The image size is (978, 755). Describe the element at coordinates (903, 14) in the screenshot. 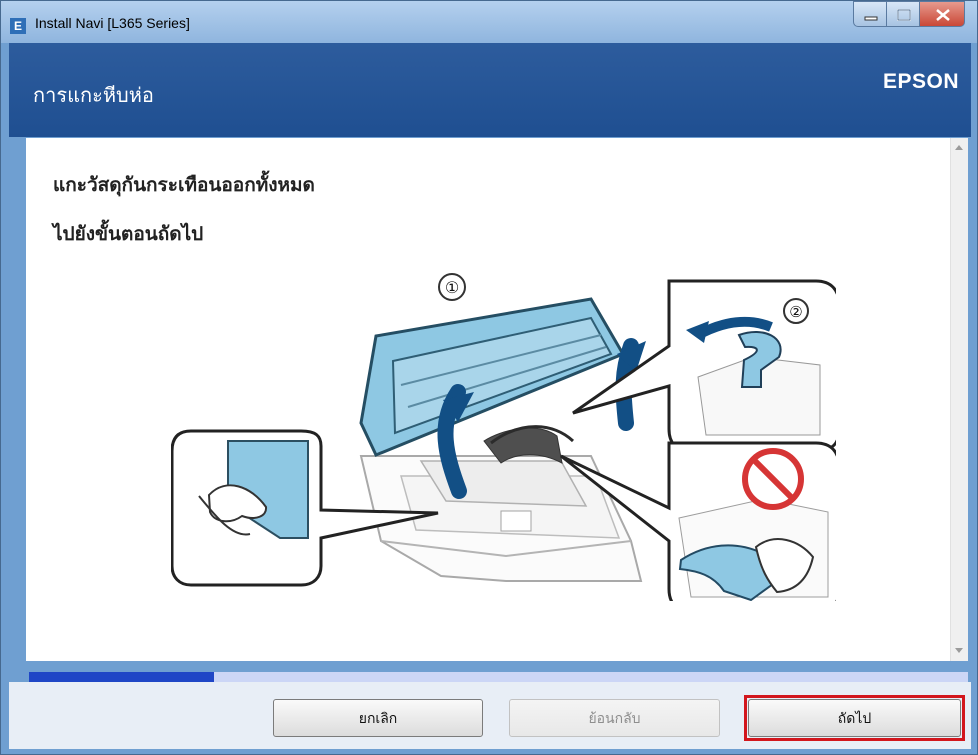

I see `maximize-icon` at that location.